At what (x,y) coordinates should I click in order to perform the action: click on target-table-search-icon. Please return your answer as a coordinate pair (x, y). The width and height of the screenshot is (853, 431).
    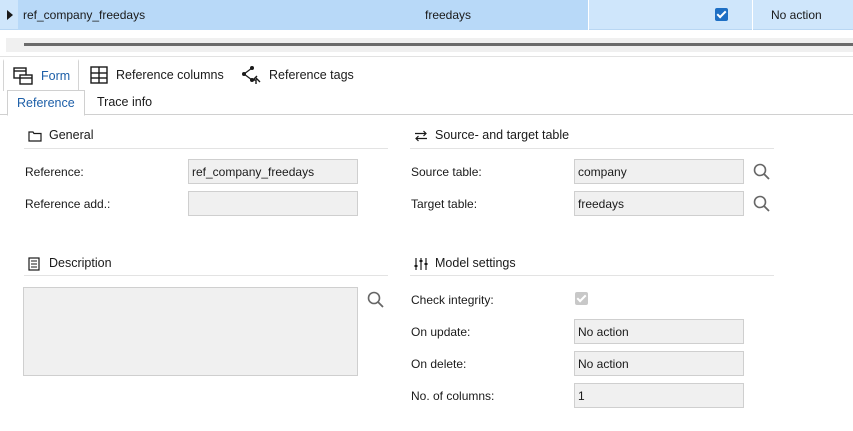
    Looking at the image, I should click on (762, 204).